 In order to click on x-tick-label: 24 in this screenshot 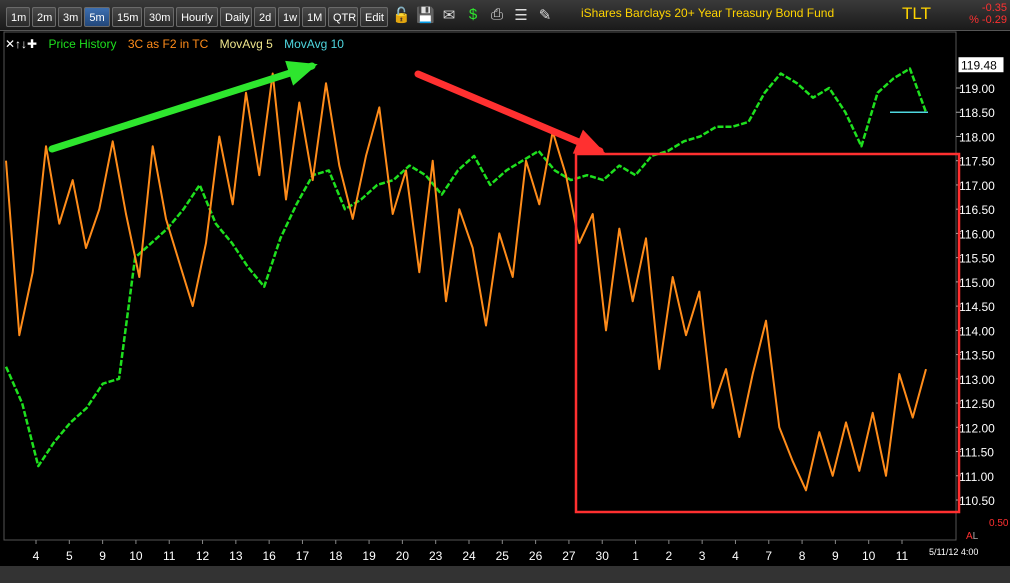, I will do `click(469, 556)`.